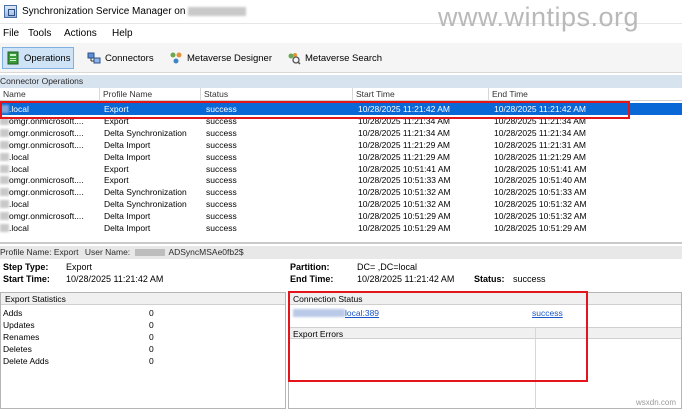 This screenshot has height=409, width=682. What do you see at coordinates (66, 252) in the screenshot?
I see `profile-name-value: Export` at bounding box center [66, 252].